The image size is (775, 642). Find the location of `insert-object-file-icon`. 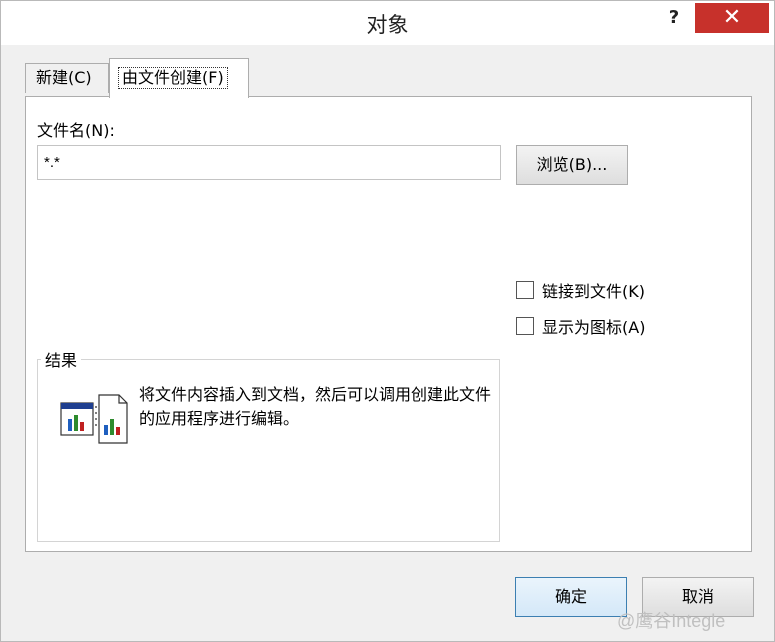

insert-object-file-icon is located at coordinates (94, 419).